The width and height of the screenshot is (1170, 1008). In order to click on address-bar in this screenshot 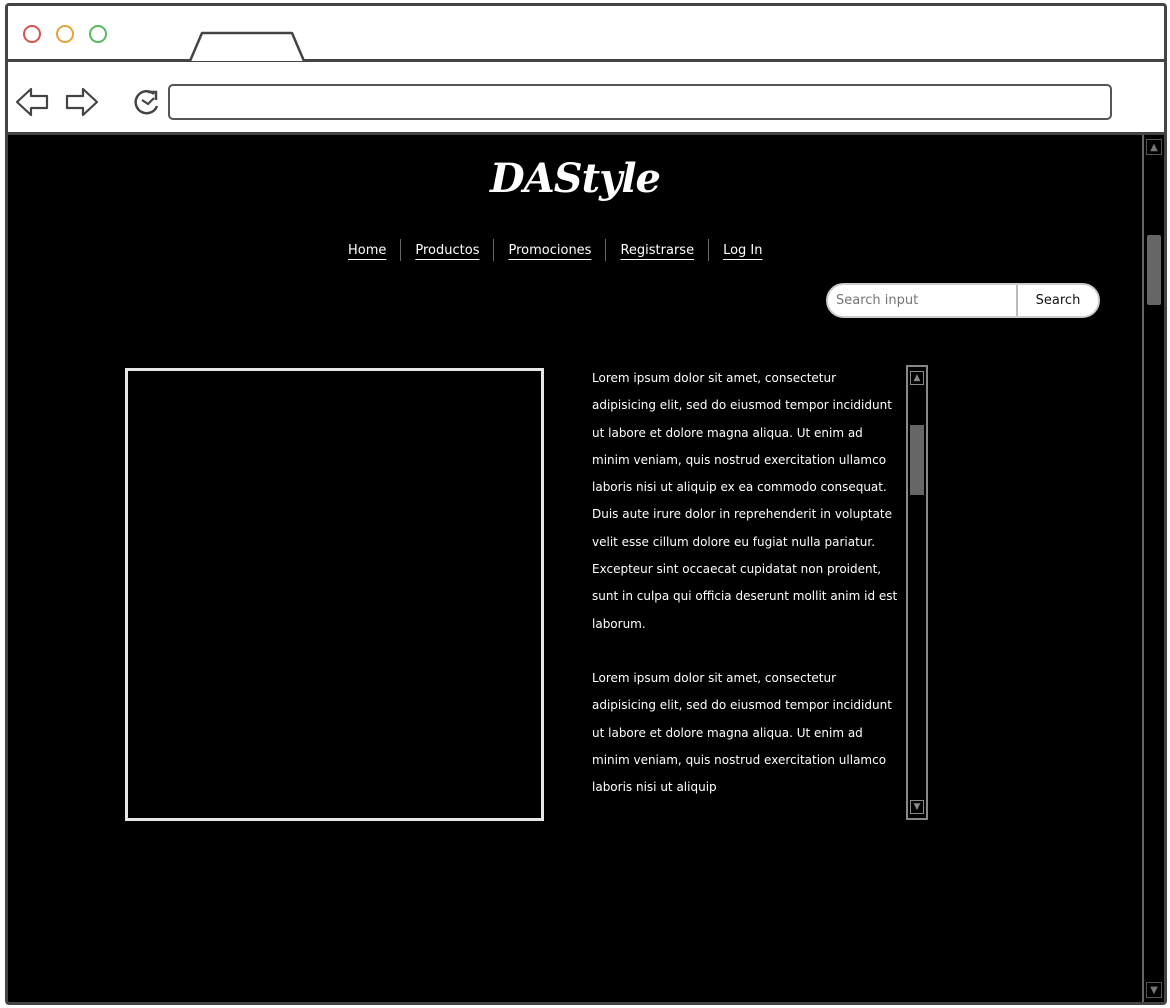, I will do `click(640, 102)`.